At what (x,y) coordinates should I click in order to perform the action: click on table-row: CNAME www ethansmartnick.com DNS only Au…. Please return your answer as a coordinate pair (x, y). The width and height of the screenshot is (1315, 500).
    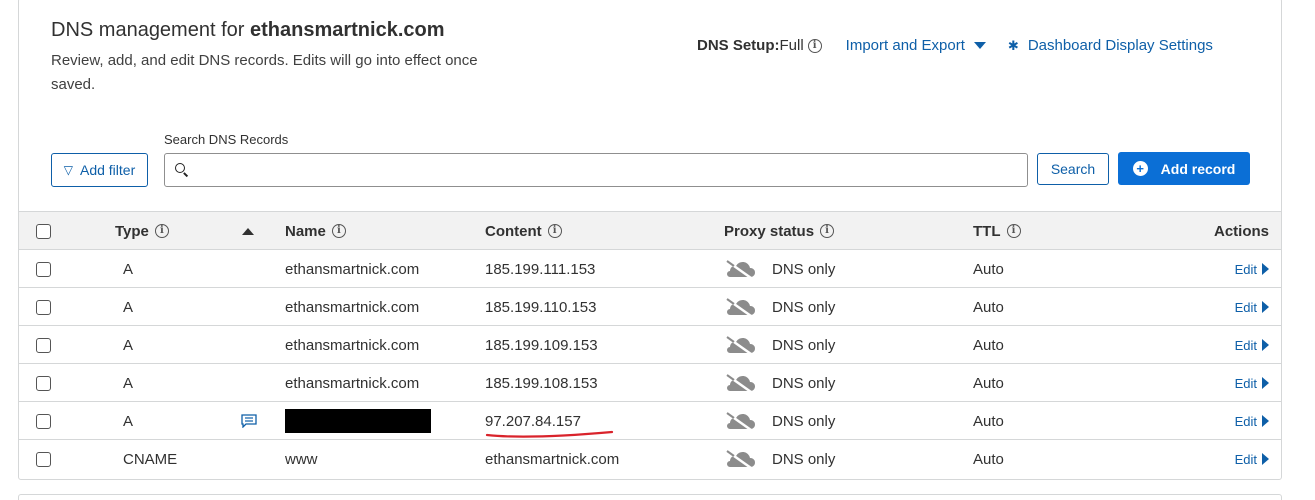
    Looking at the image, I should click on (650, 458).